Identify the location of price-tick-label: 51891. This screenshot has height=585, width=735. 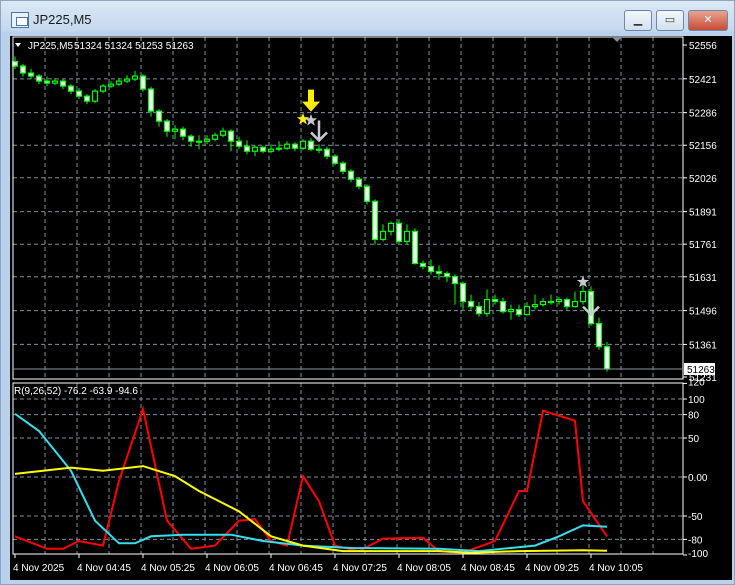
(703, 213).